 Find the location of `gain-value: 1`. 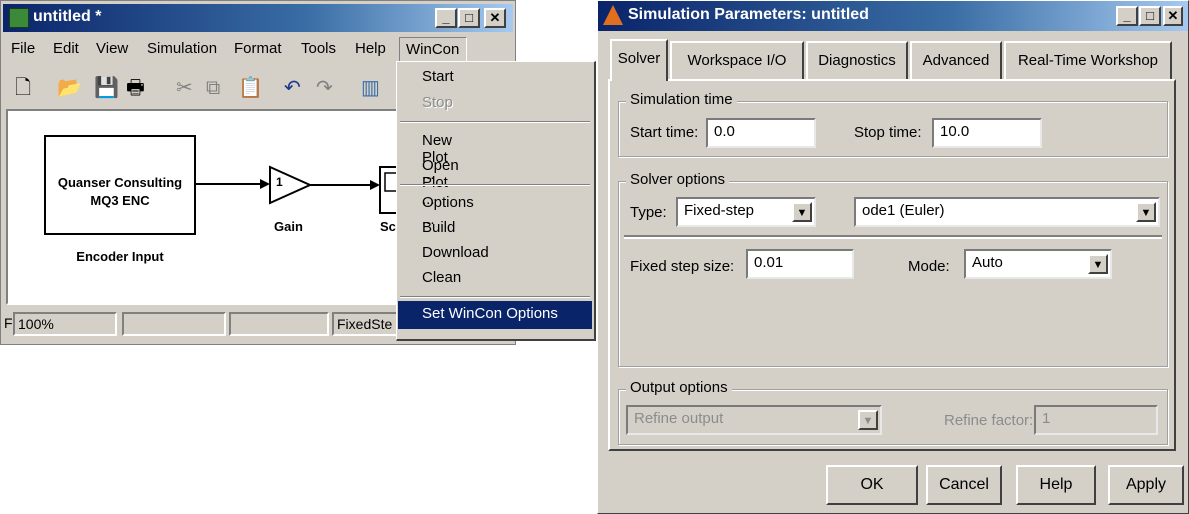

gain-value: 1 is located at coordinates (279, 182).